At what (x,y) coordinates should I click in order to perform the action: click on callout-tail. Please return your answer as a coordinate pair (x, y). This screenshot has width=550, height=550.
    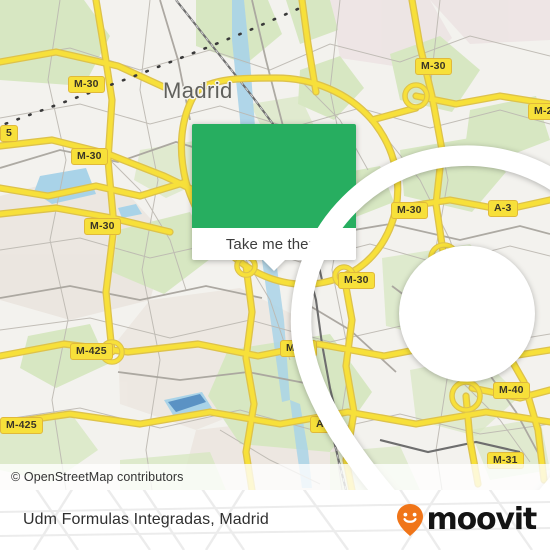
    Looking at the image, I should click on (274, 265).